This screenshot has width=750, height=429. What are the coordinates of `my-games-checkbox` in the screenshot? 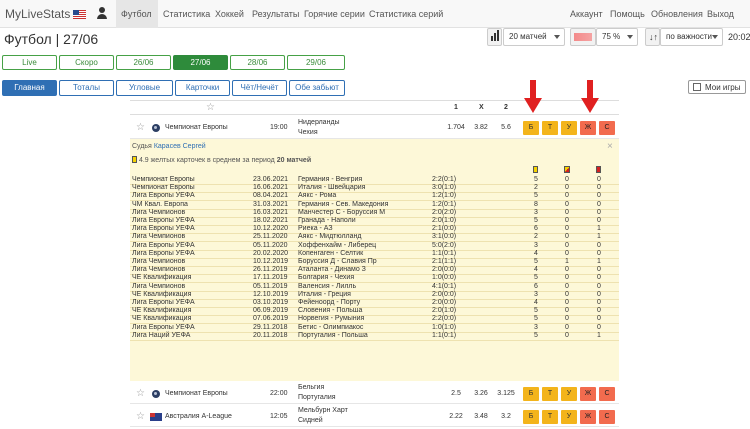 It's located at (697, 87).